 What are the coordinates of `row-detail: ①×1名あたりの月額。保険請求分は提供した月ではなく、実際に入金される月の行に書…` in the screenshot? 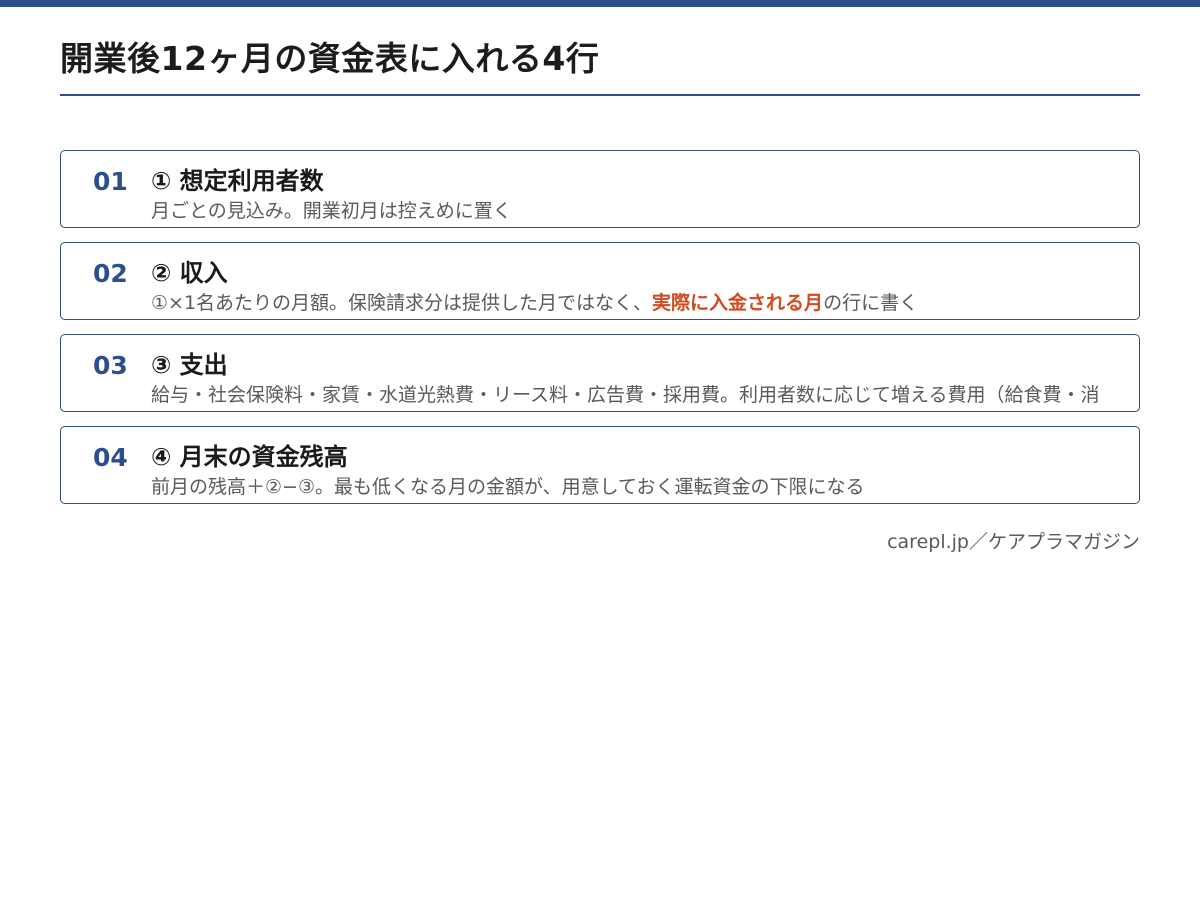 It's located at (534, 303).